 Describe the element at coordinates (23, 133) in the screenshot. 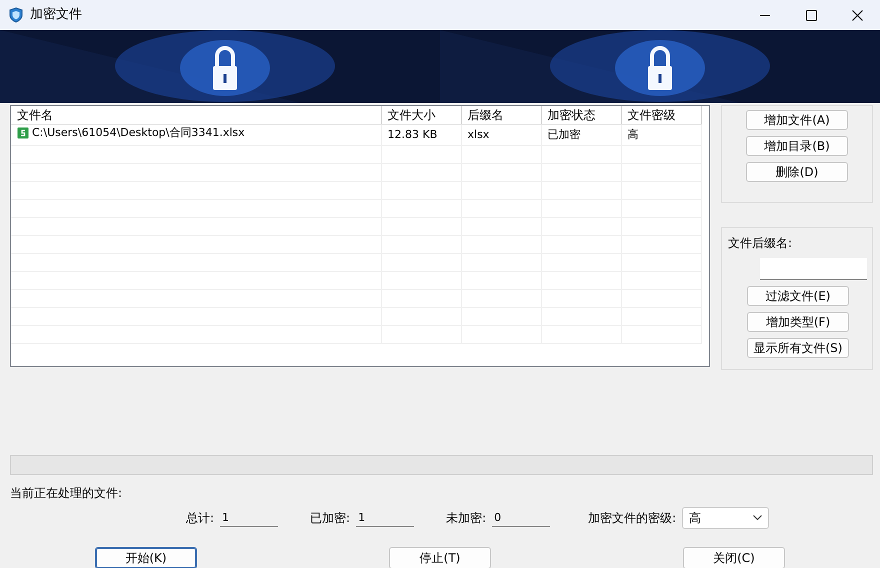

I see `spreadsheet-icon` at that location.